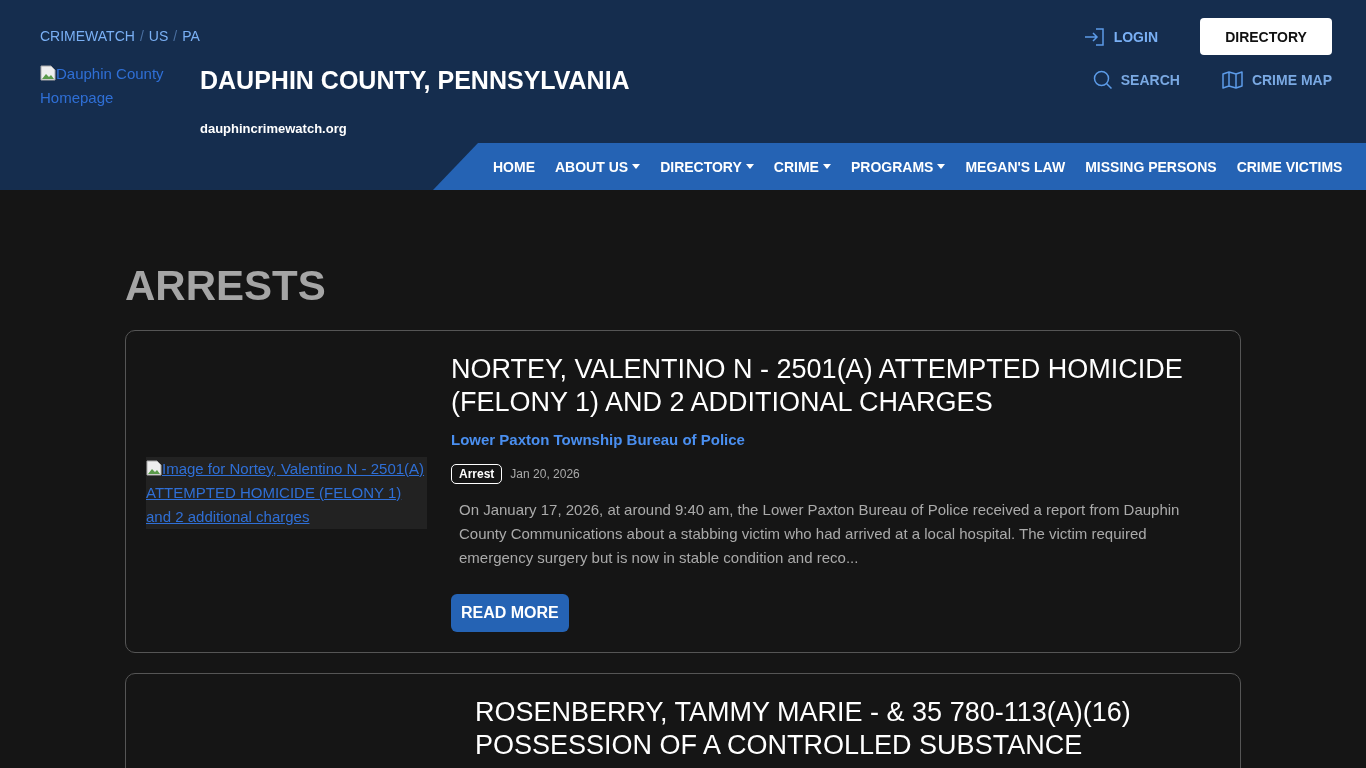  What do you see at coordinates (158, 36) in the screenshot?
I see `breadcrumb-link: US` at bounding box center [158, 36].